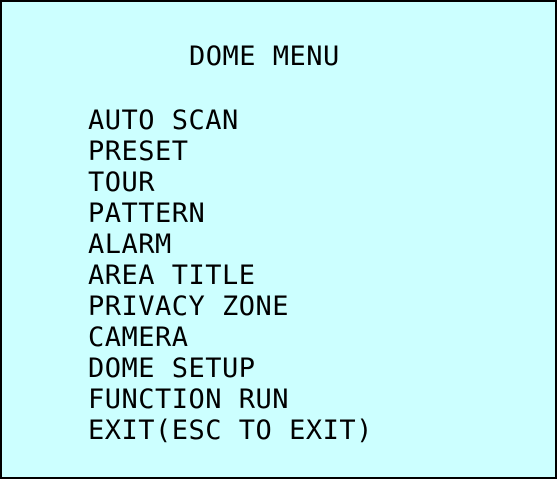 This screenshot has height=479, width=557. I want to click on menu-item-exit: EXIT(ESC TO EXIT), so click(230, 430).